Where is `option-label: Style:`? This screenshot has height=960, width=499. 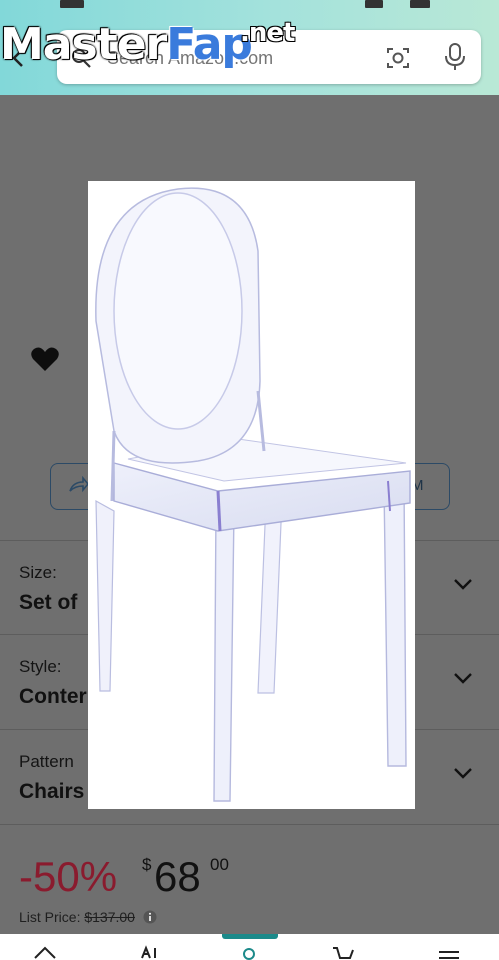 option-label: Style: is located at coordinates (40, 666).